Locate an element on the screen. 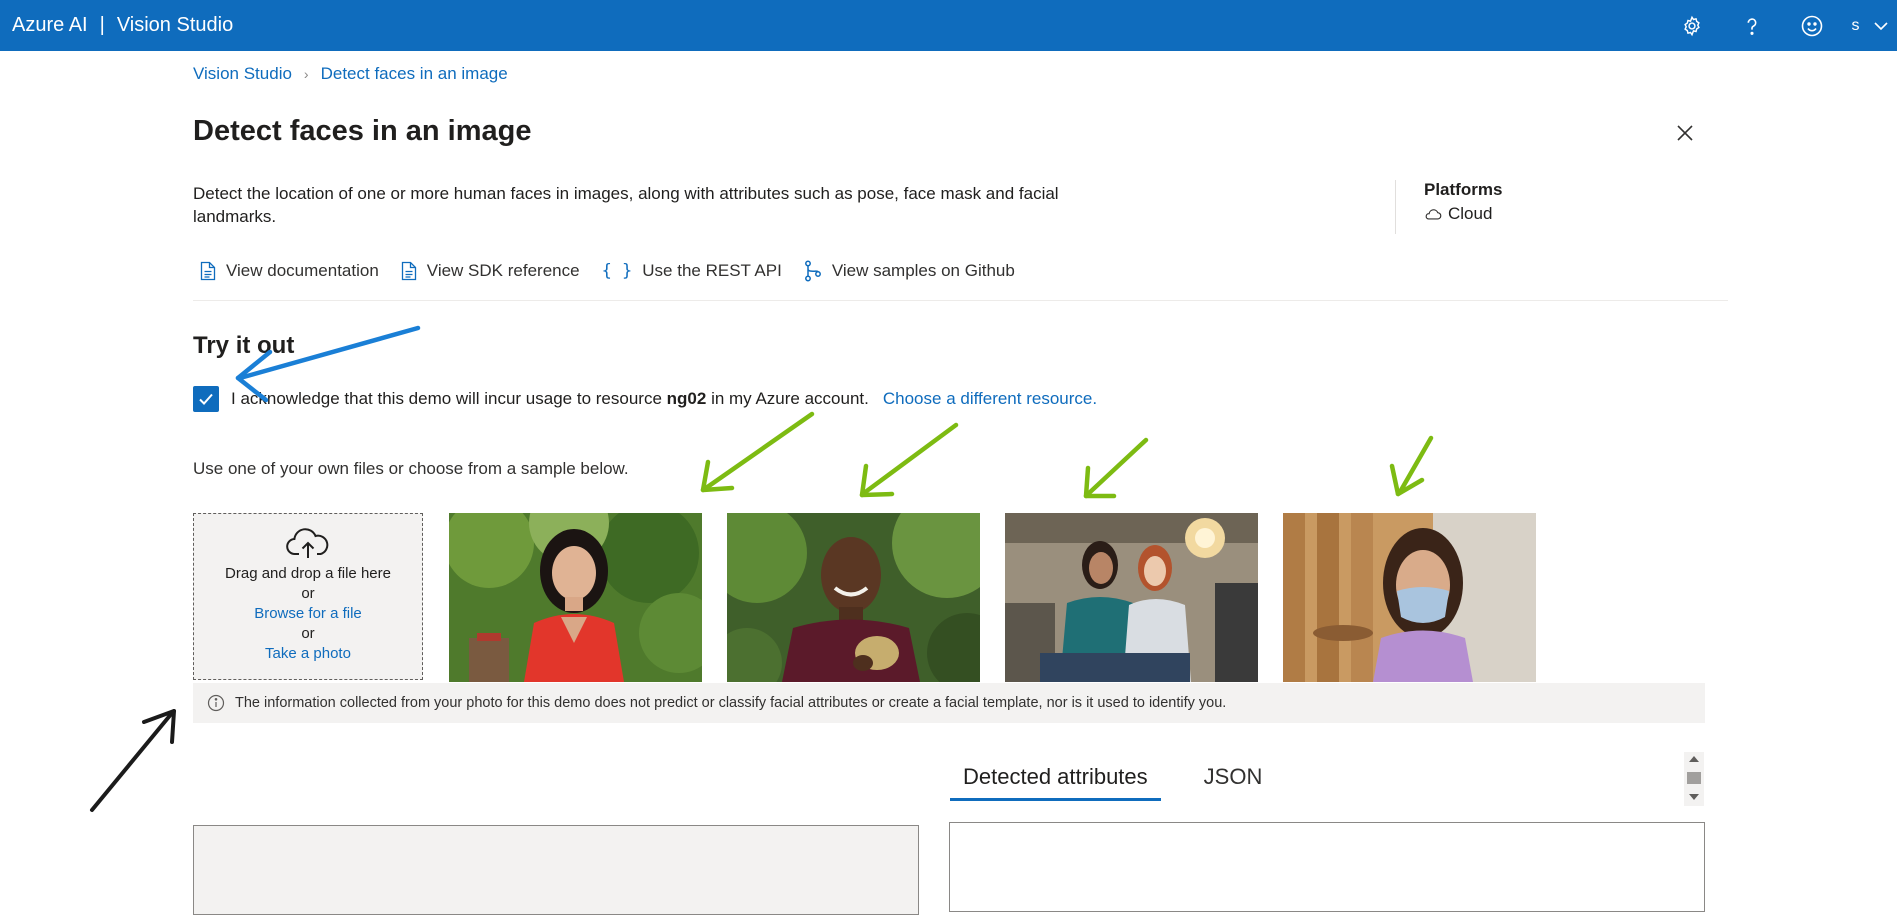 This screenshot has width=1897, height=915. chevron-right-icon: › is located at coordinates (306, 74).